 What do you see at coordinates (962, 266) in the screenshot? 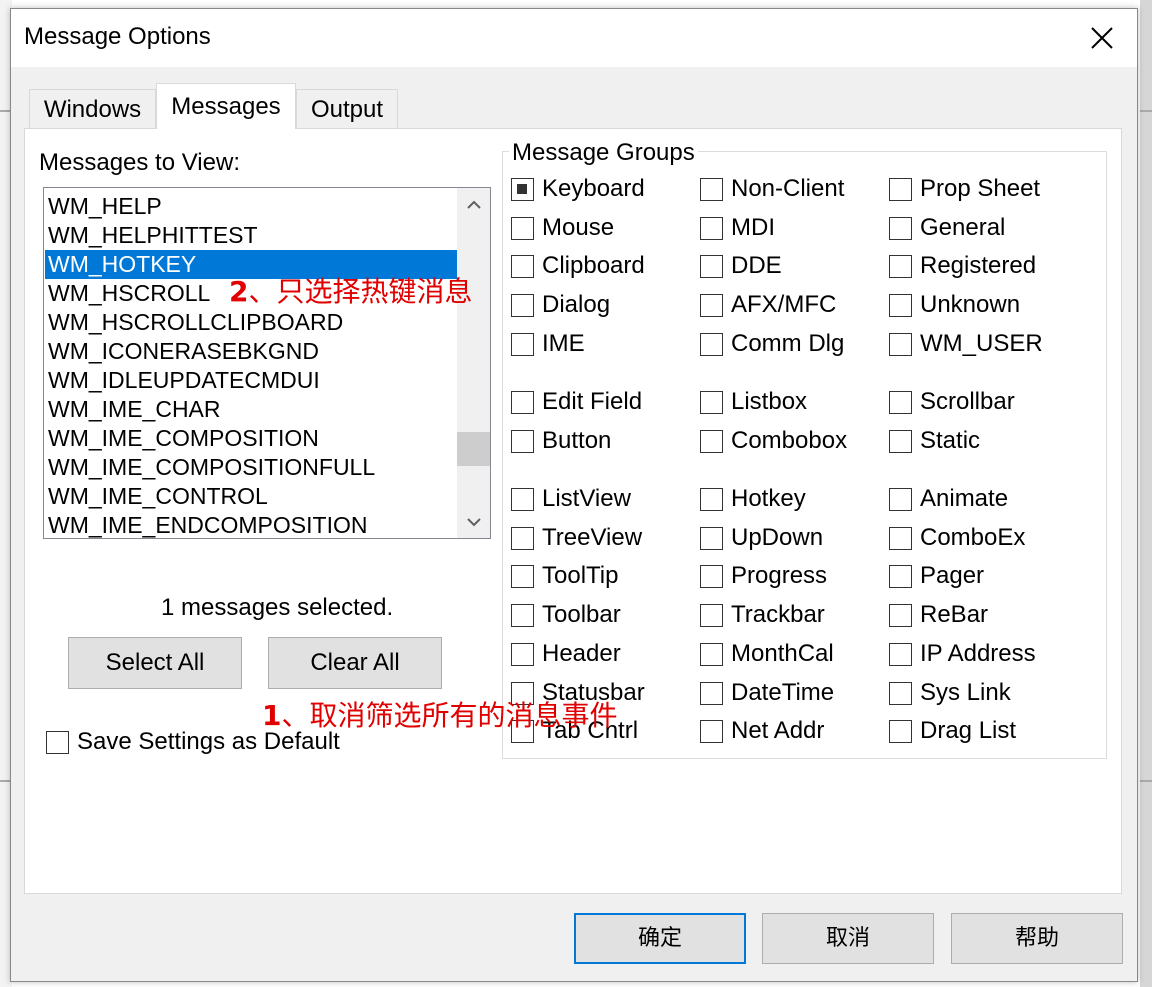
I see `group-registered: Registered` at bounding box center [962, 266].